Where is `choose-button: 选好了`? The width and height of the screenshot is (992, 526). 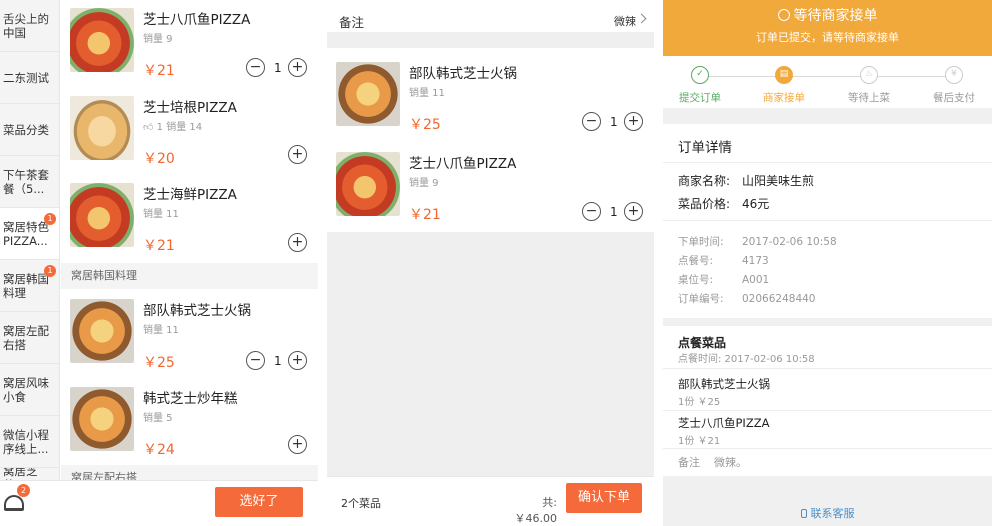
choose-button: 选好了 is located at coordinates (259, 502).